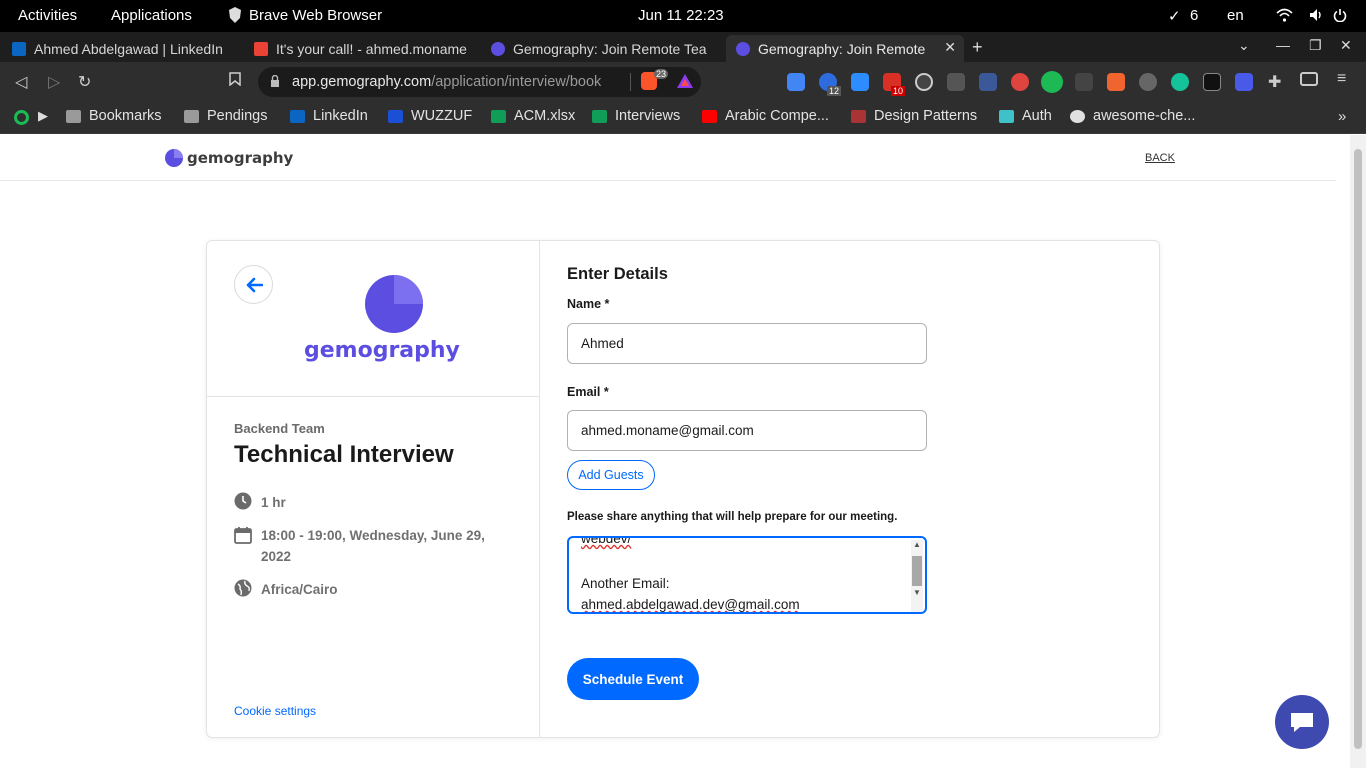 This screenshot has width=1366, height=768. Describe the element at coordinates (747, 343) in the screenshot. I see `name-input: Ahmed` at that location.